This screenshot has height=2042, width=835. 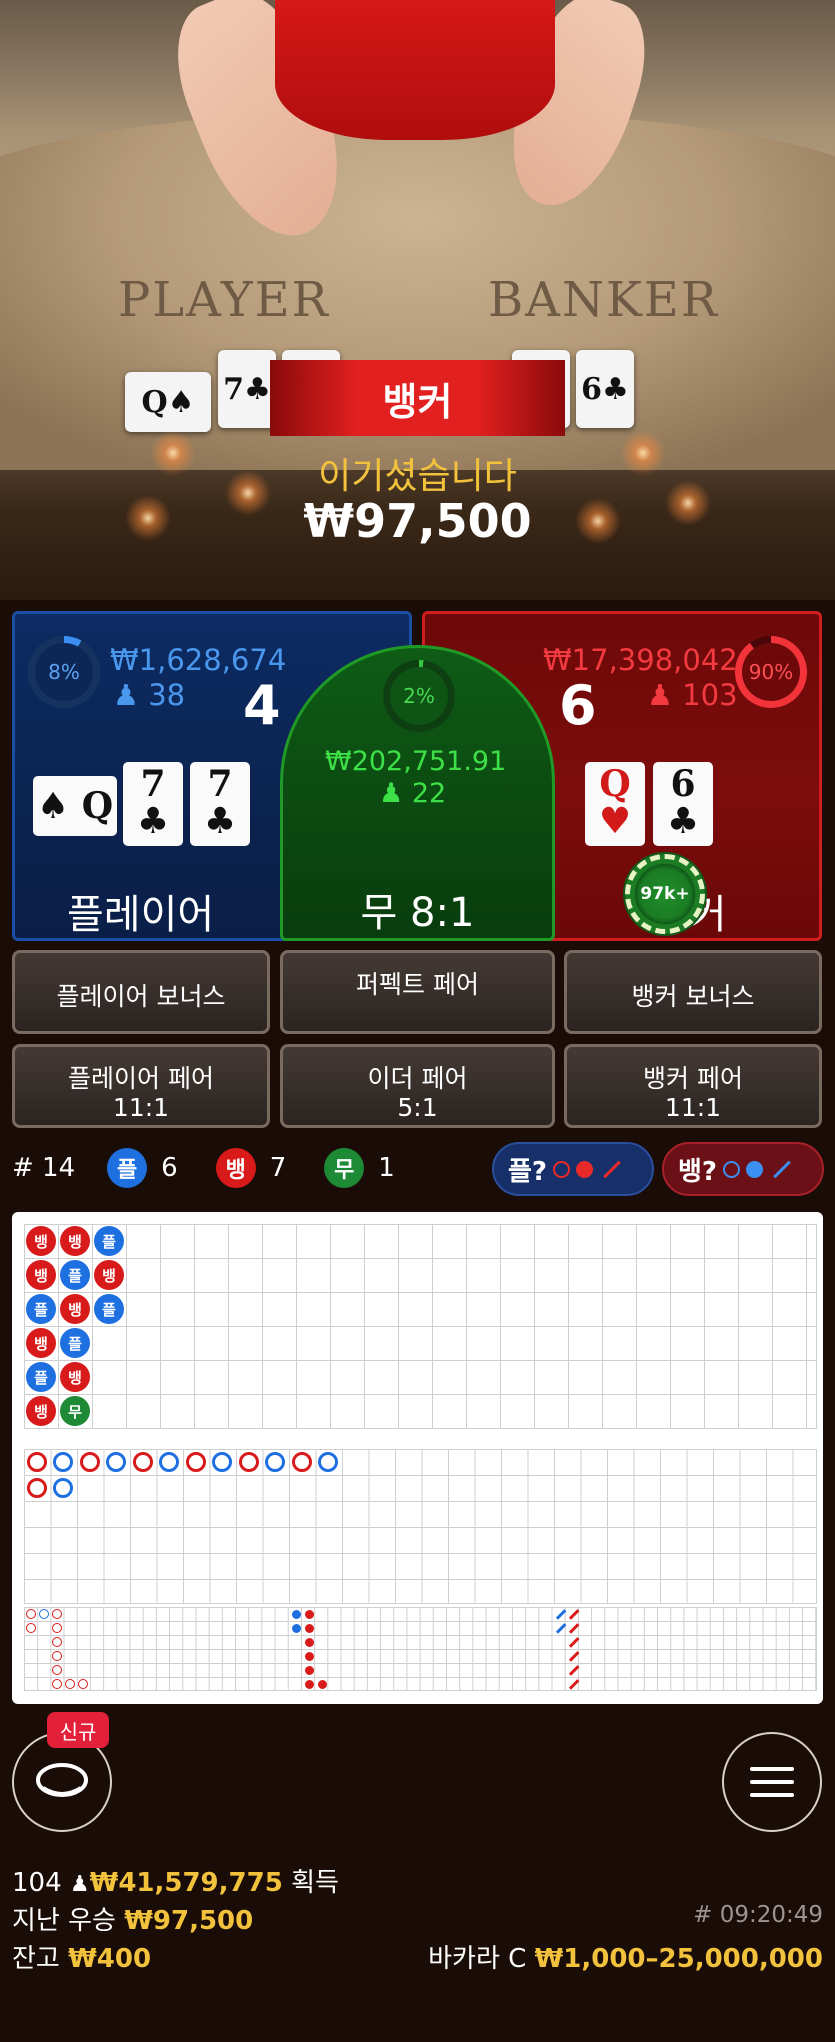 I want to click on last-win-amount: ₩97,500, so click(x=189, y=1921).